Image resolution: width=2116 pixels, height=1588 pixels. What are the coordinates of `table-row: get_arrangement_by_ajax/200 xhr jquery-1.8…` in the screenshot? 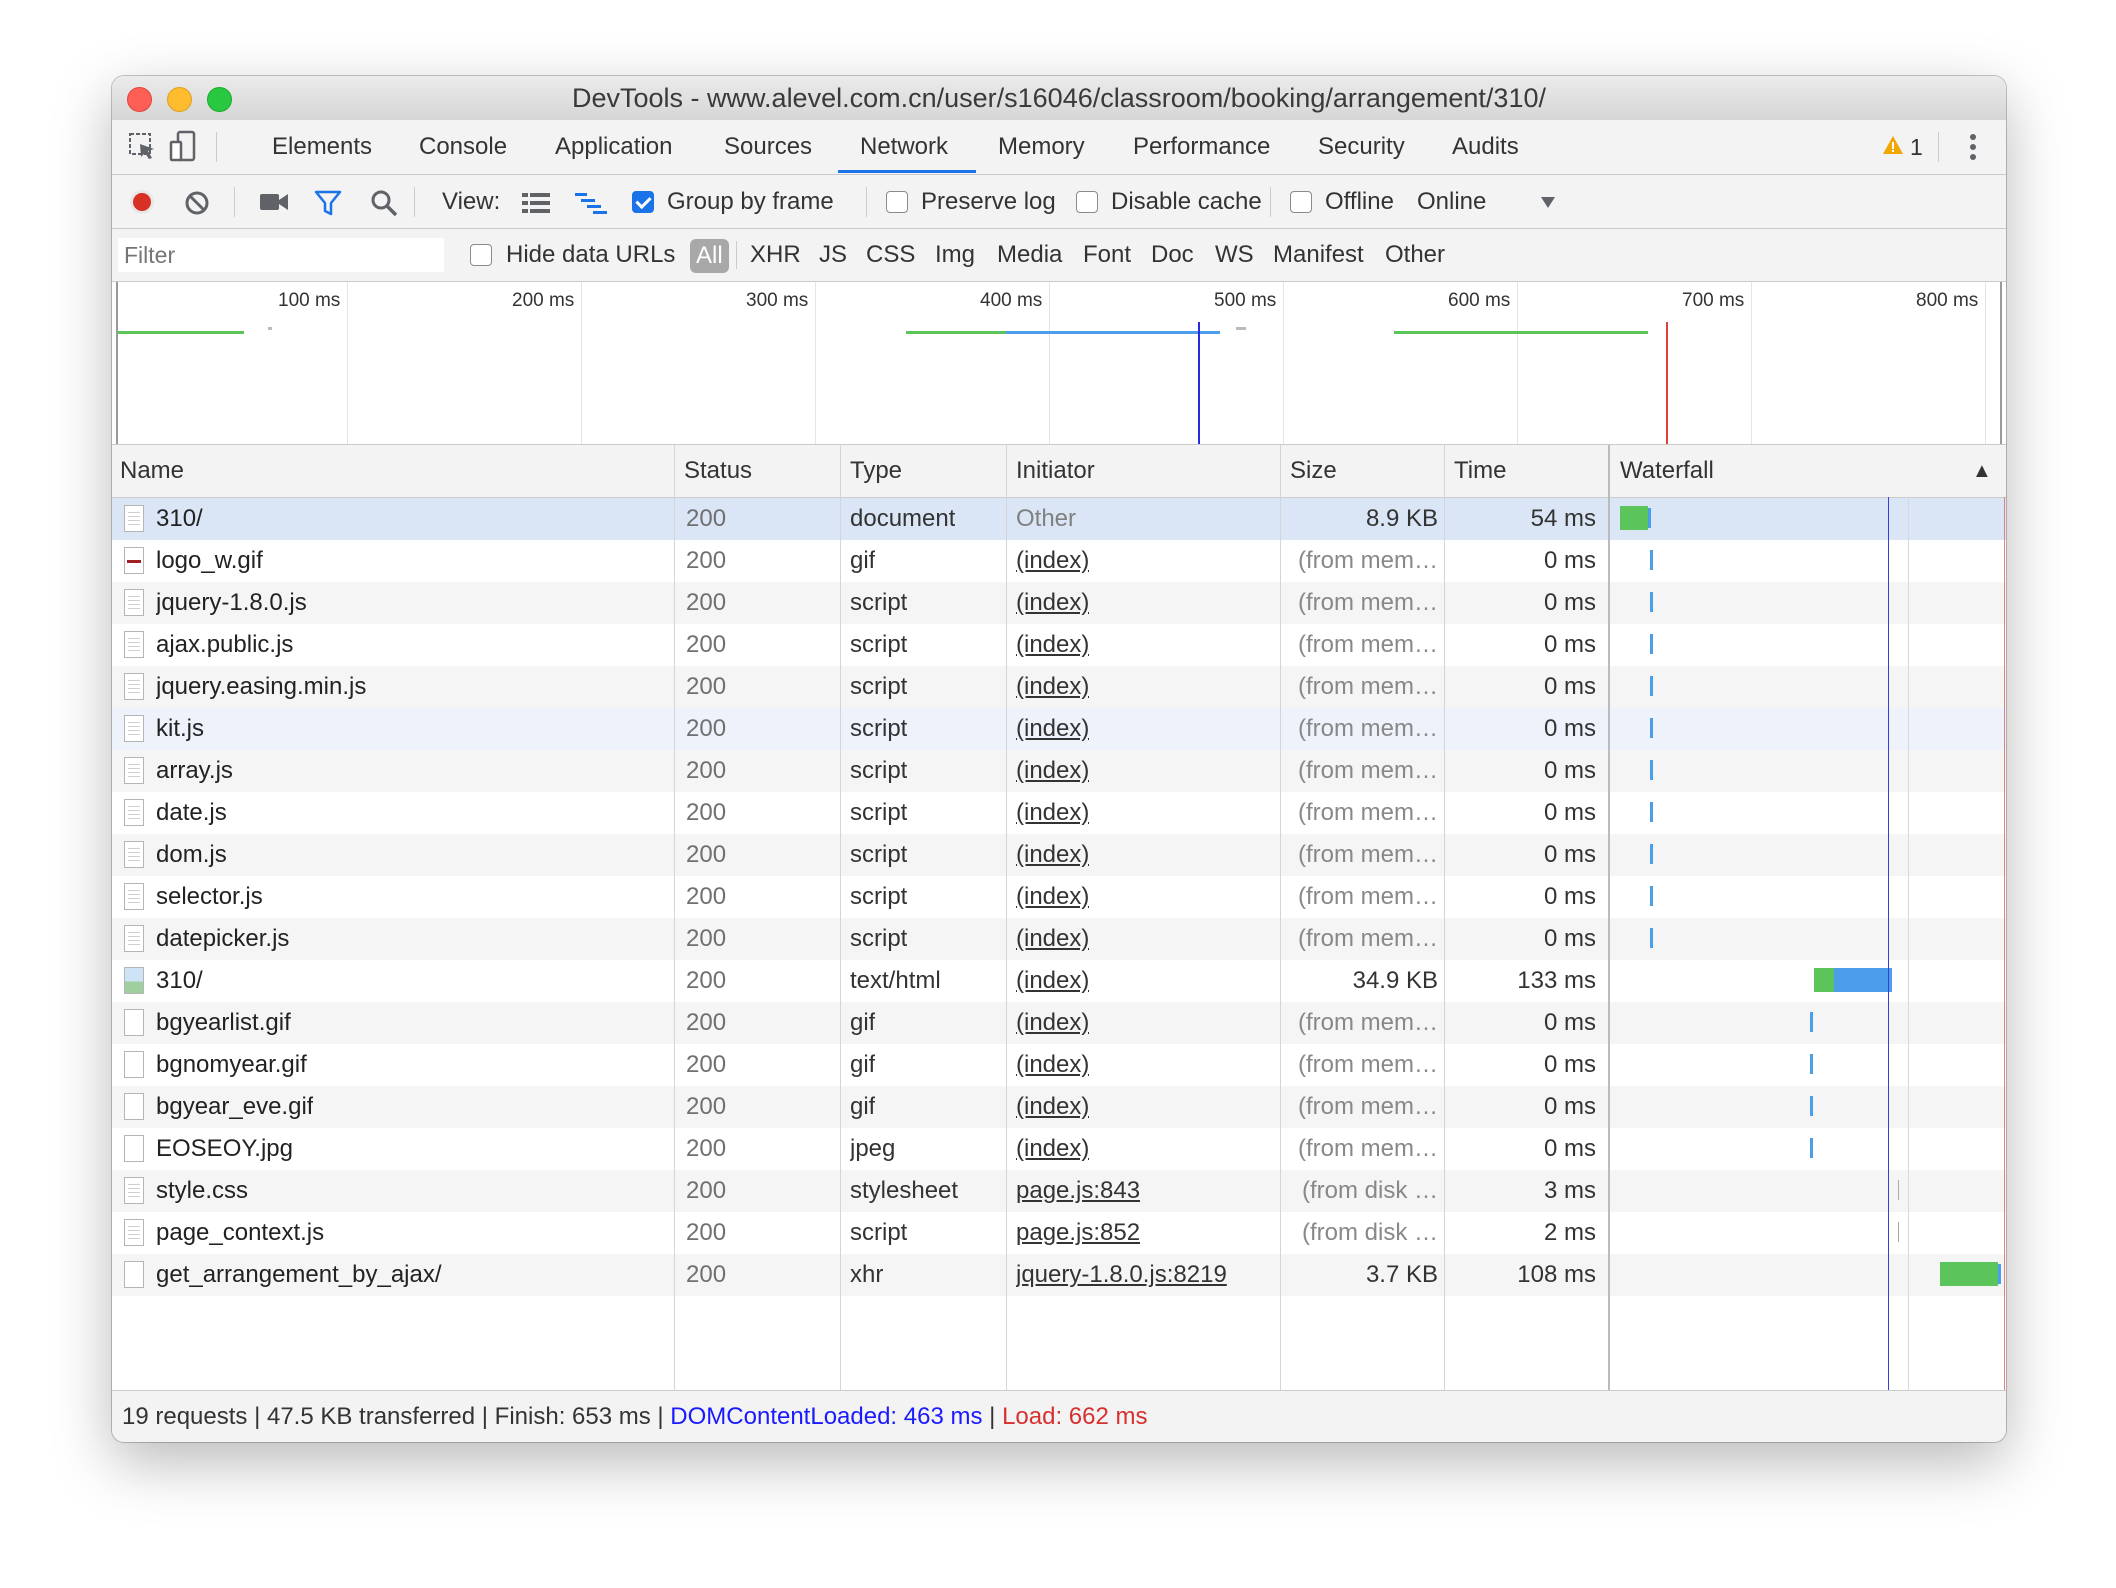 It's located at (1059, 1275).